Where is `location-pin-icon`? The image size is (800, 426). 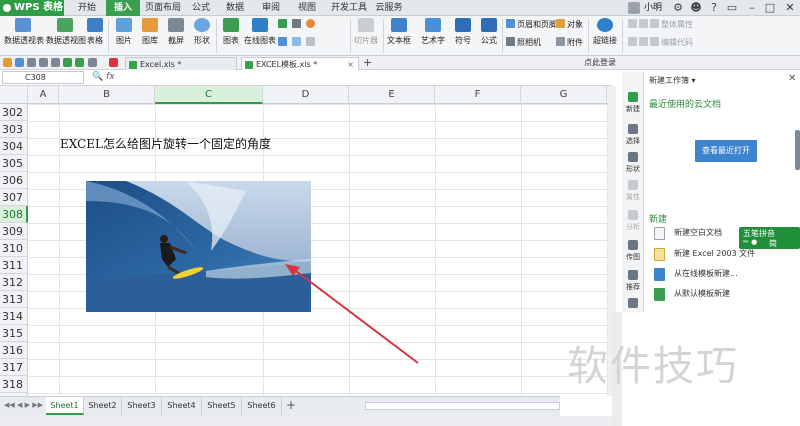
location-pin-icon is located at coordinates (633, 275).